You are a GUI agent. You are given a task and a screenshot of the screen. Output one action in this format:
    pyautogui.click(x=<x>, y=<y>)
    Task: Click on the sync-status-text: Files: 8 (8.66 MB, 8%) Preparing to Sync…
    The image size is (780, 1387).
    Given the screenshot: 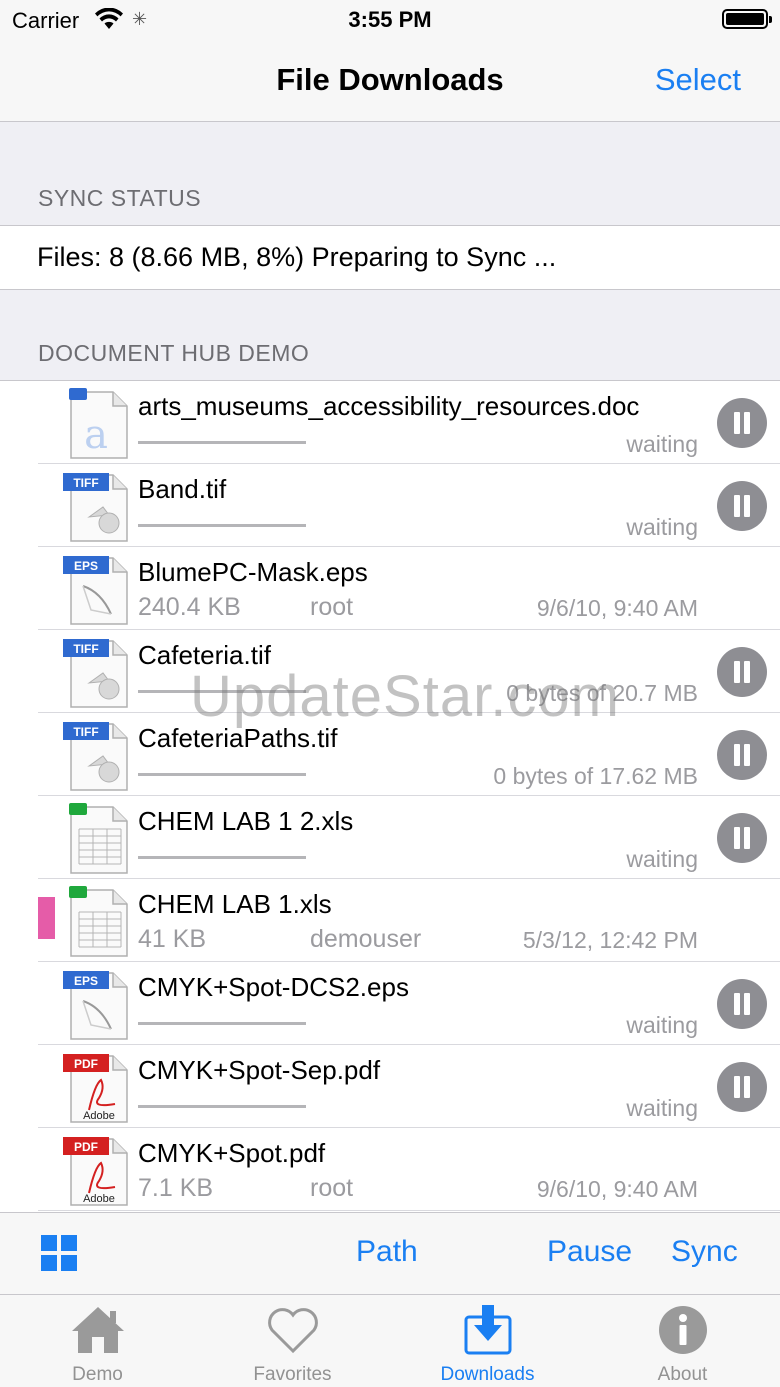 What is the action you would take?
    pyautogui.click(x=297, y=257)
    